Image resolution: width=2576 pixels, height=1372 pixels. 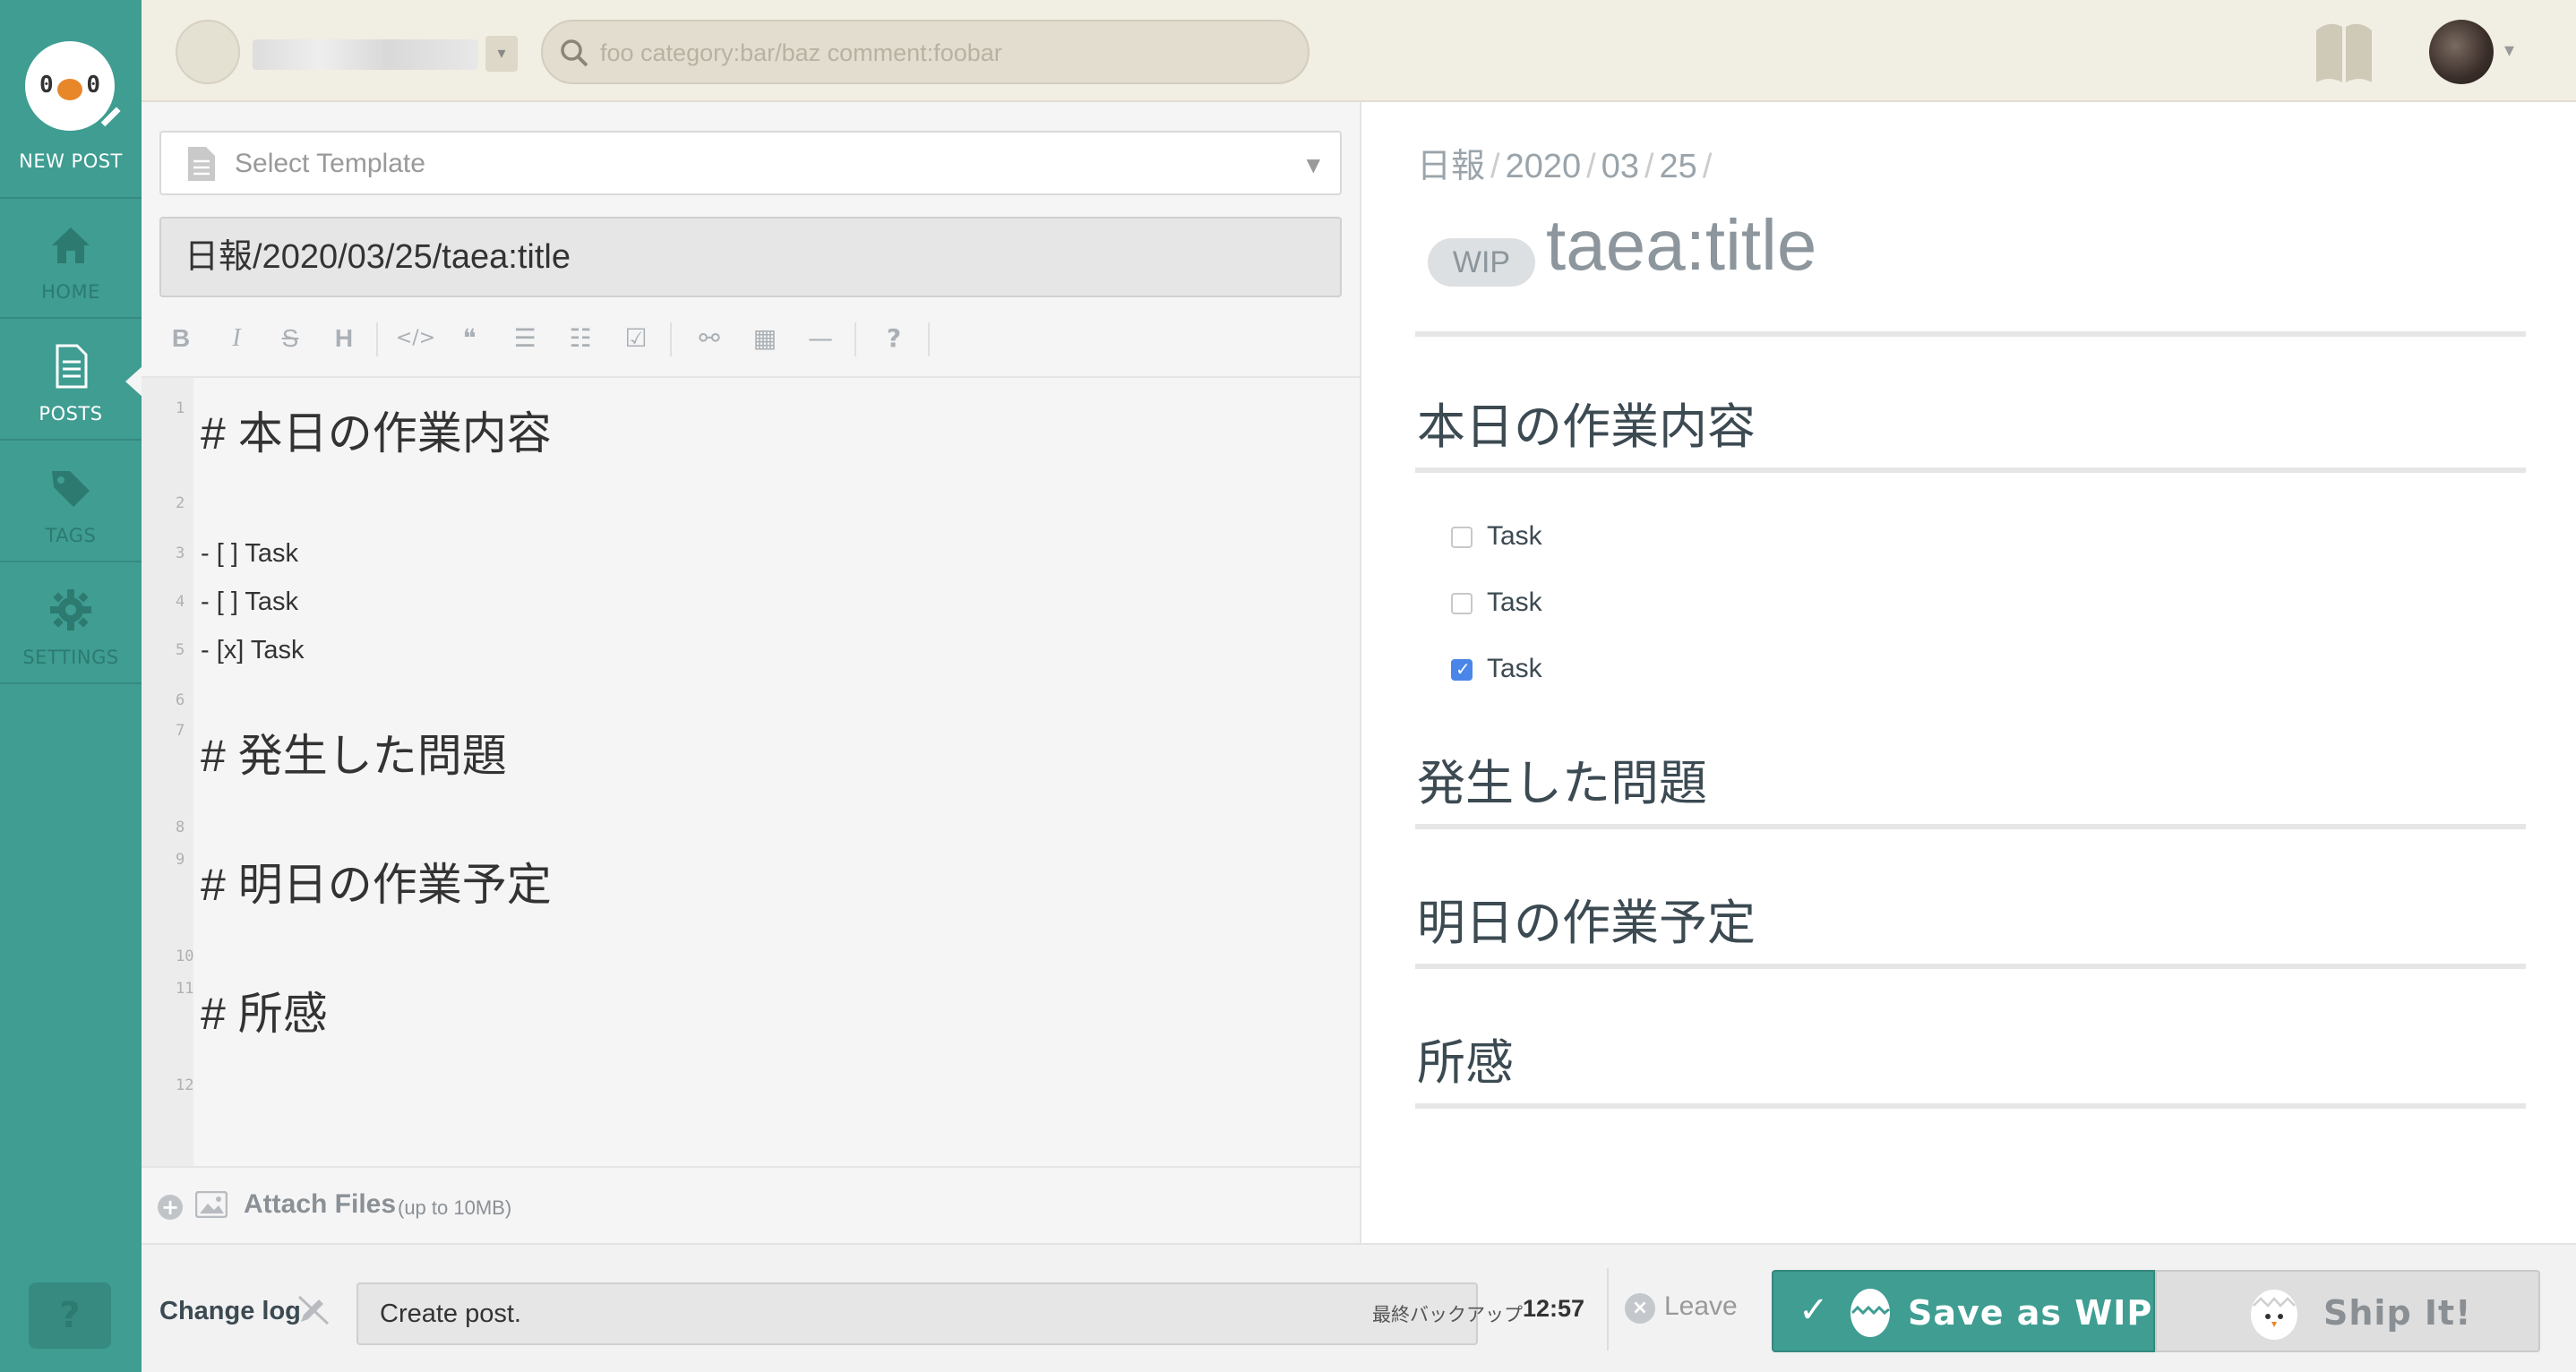 What do you see at coordinates (71, 489) in the screenshot?
I see `tag-icon` at bounding box center [71, 489].